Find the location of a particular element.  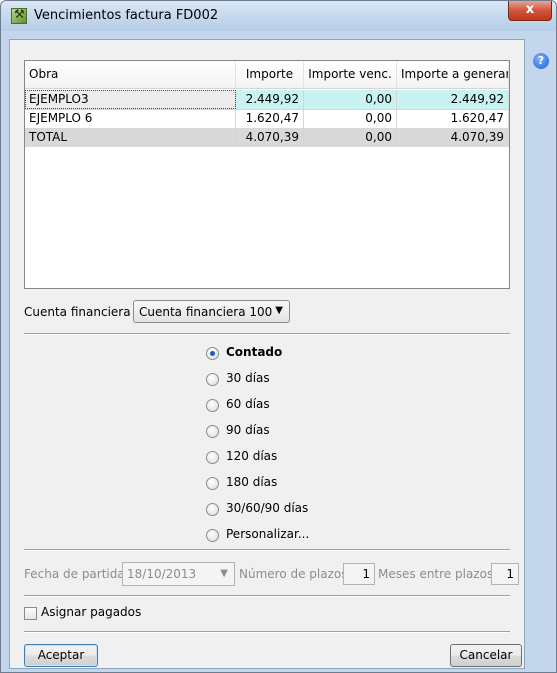

column-header-importe: Importe is located at coordinates (270, 74).